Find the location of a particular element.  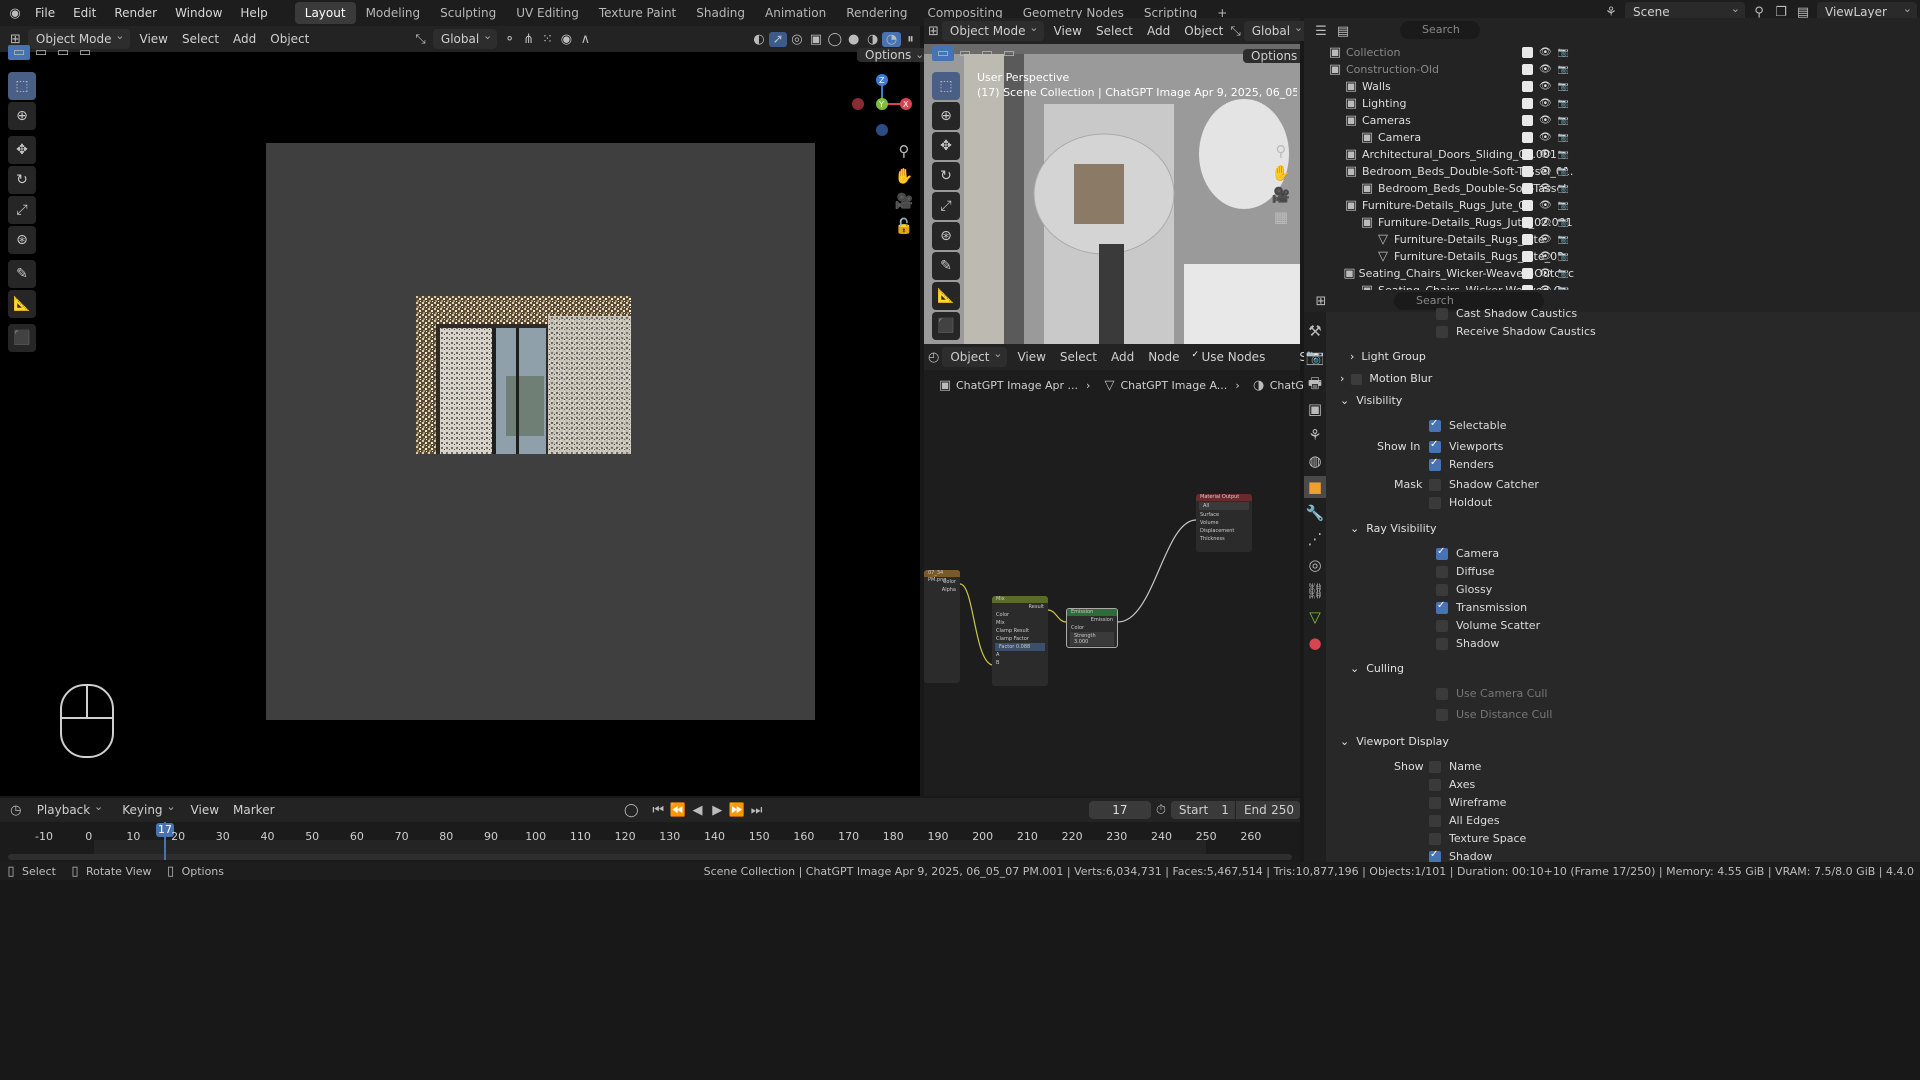

right-select-extend-icon: ▭ is located at coordinates (965, 53).